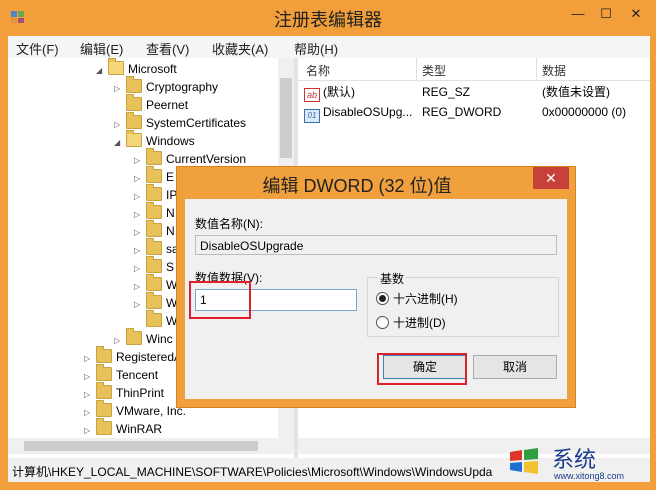  I want to click on menu-view: 查看(V), so click(167, 48).